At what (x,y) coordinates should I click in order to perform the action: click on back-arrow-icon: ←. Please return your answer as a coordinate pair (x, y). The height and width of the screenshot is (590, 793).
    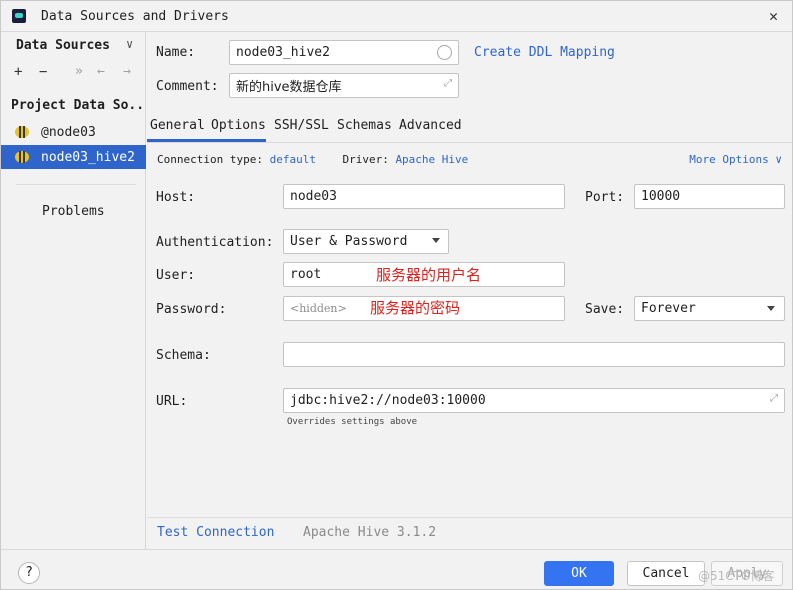
    Looking at the image, I should click on (101, 71).